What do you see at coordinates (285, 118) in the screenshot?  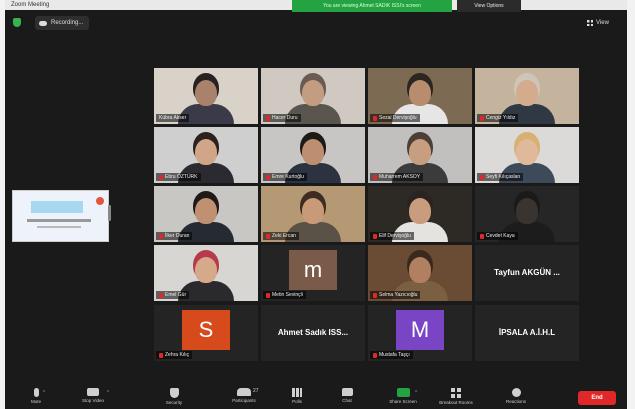 I see `participant-name: Hacer Duru` at bounding box center [285, 118].